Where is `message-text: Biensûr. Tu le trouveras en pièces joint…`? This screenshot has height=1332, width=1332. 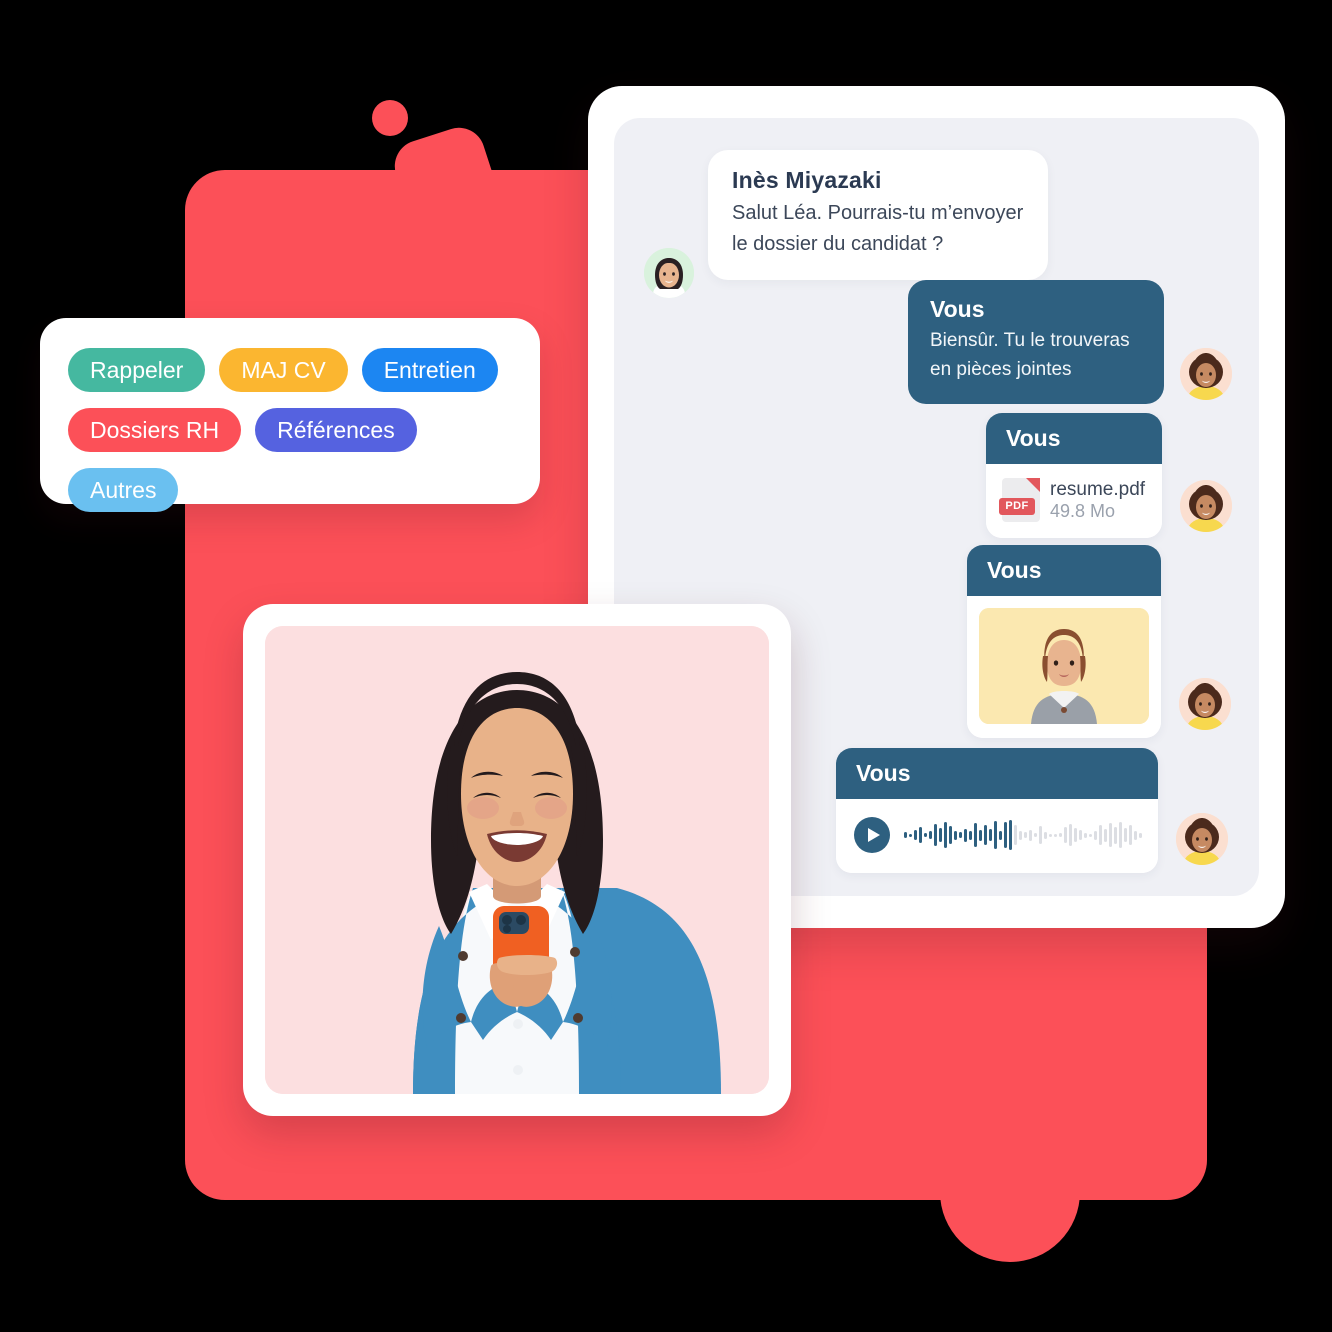 message-text: Biensûr. Tu le trouveras en pièces joint… is located at coordinates (1030, 355).